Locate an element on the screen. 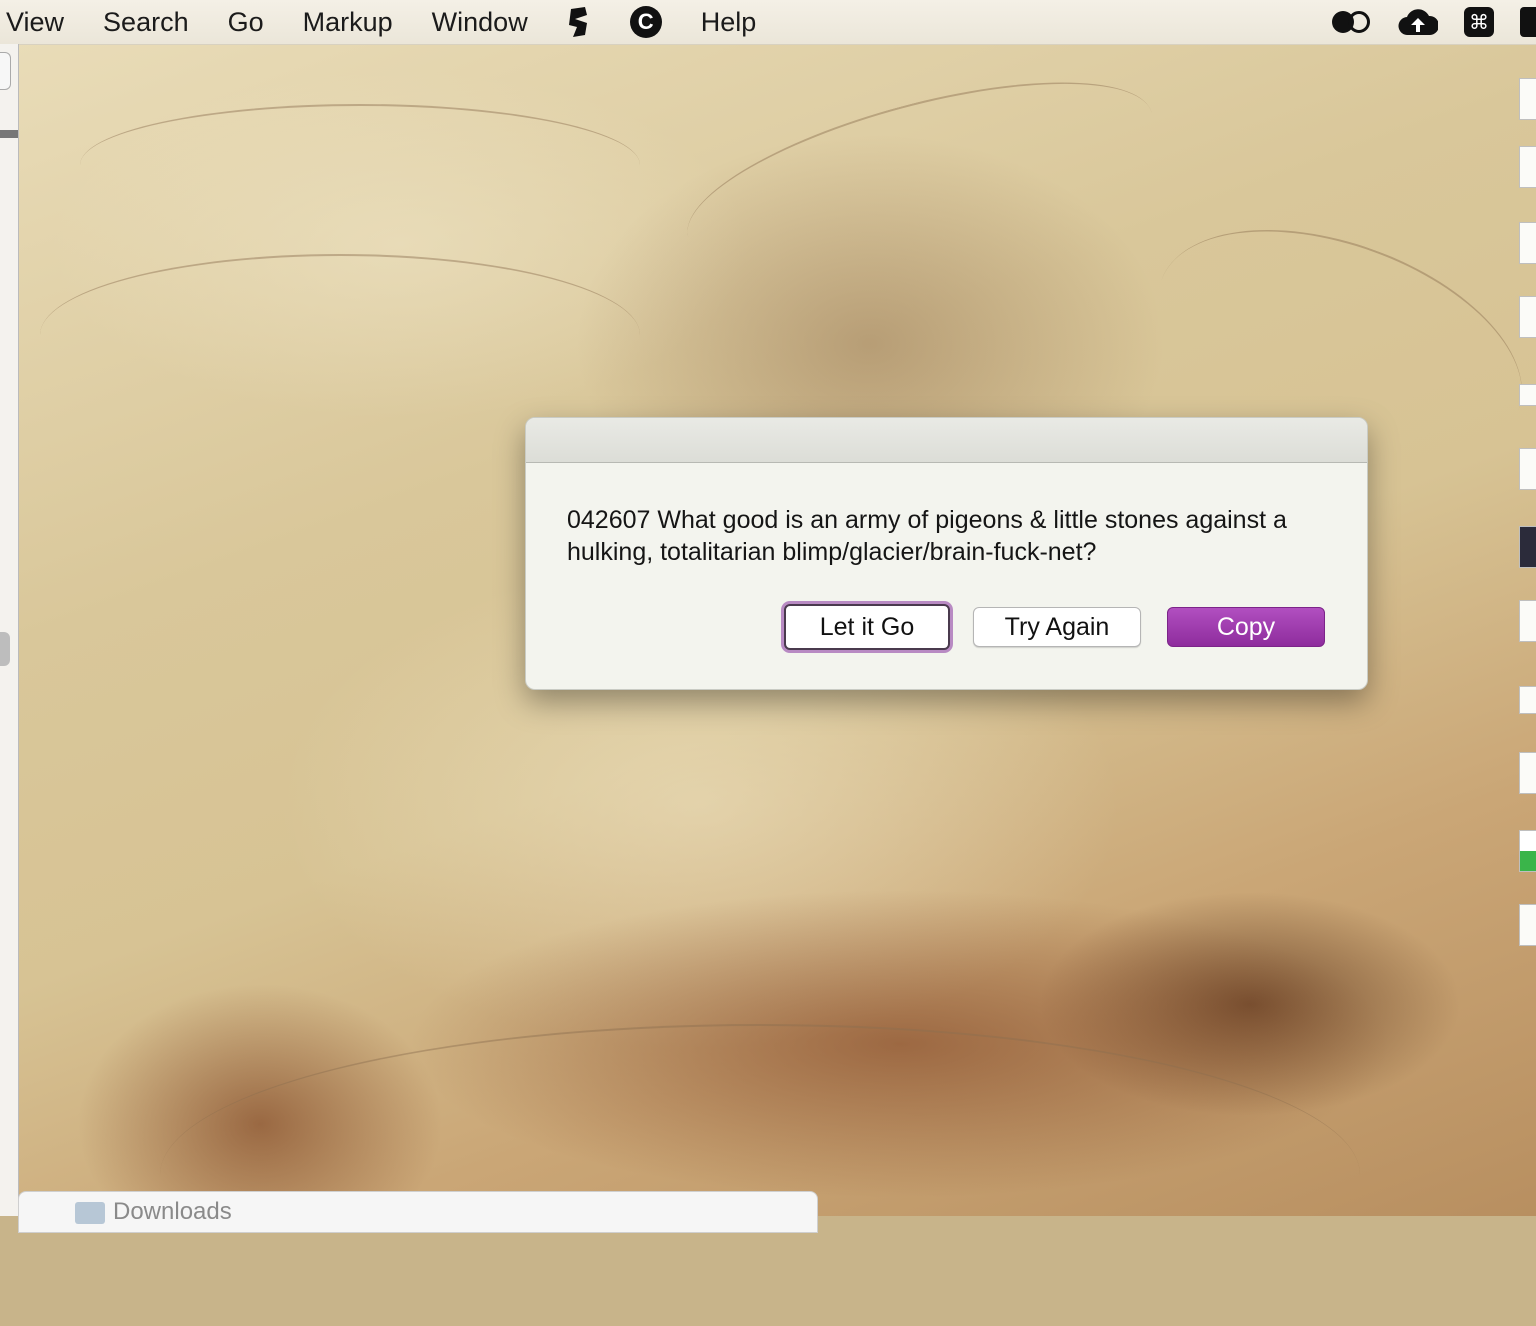  command-status-item: ⌘ is located at coordinates (1479, 22).